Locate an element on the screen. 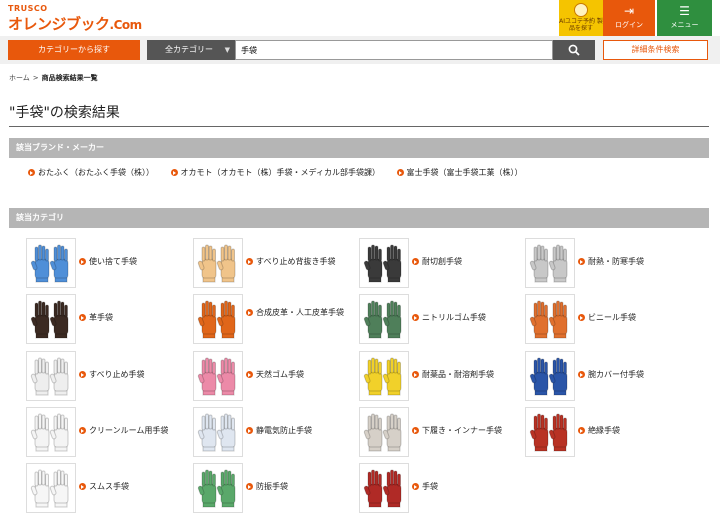 This screenshot has width=720, height=520. category-link: 合成皮革・人工皮革手袋 is located at coordinates (296, 313).